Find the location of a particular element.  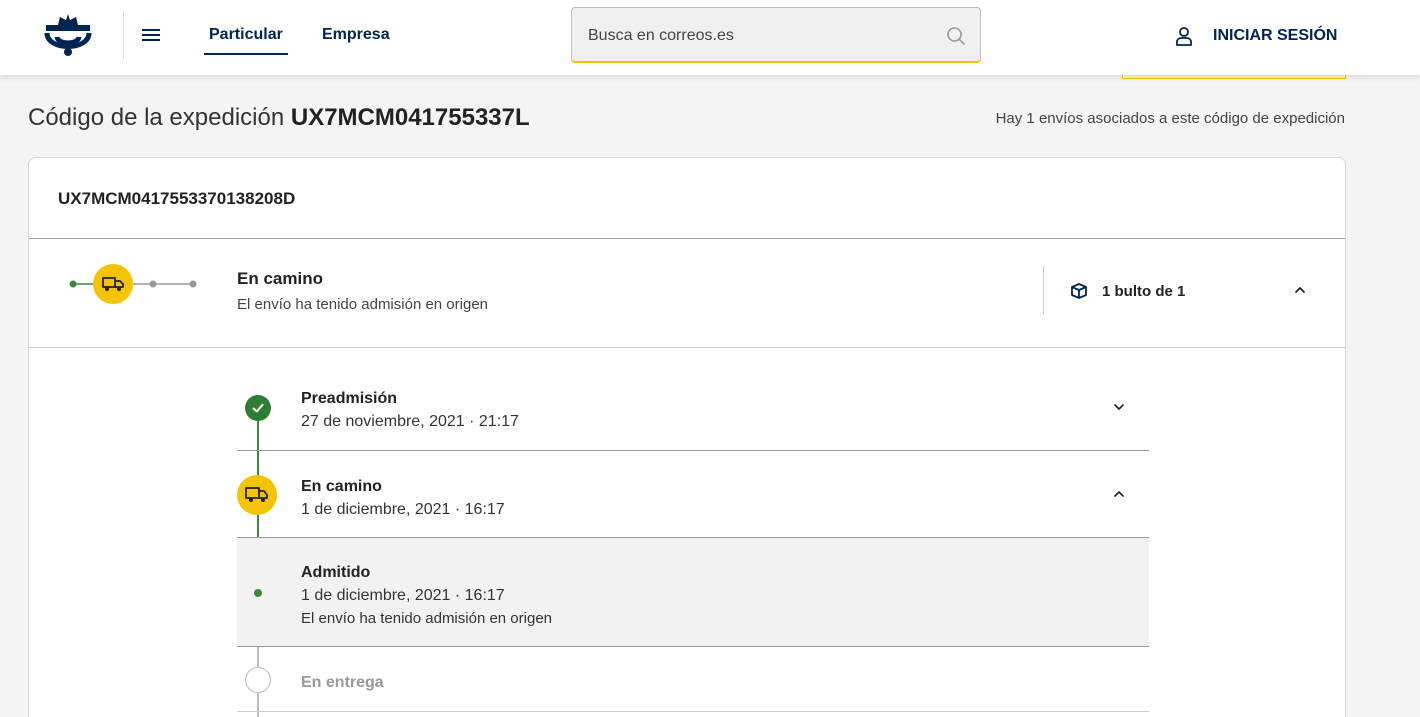

menu-icon is located at coordinates (152, 35).